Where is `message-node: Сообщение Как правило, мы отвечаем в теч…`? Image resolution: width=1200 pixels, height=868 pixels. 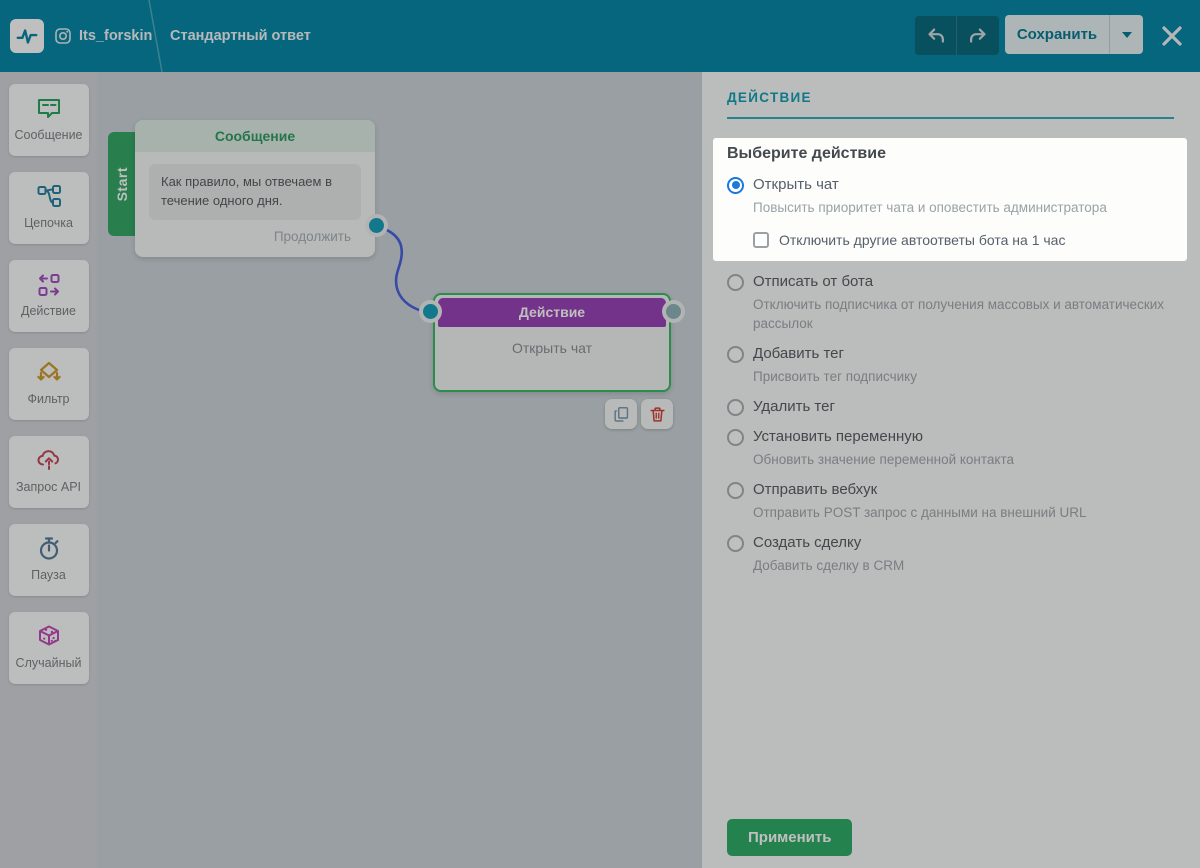 message-node: Сообщение Как правило, мы отвечаем в теч… is located at coordinates (259, 188).